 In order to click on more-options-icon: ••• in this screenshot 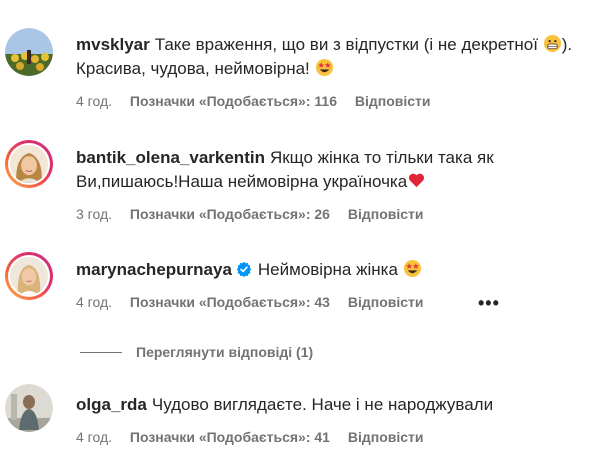, I will do `click(490, 304)`.